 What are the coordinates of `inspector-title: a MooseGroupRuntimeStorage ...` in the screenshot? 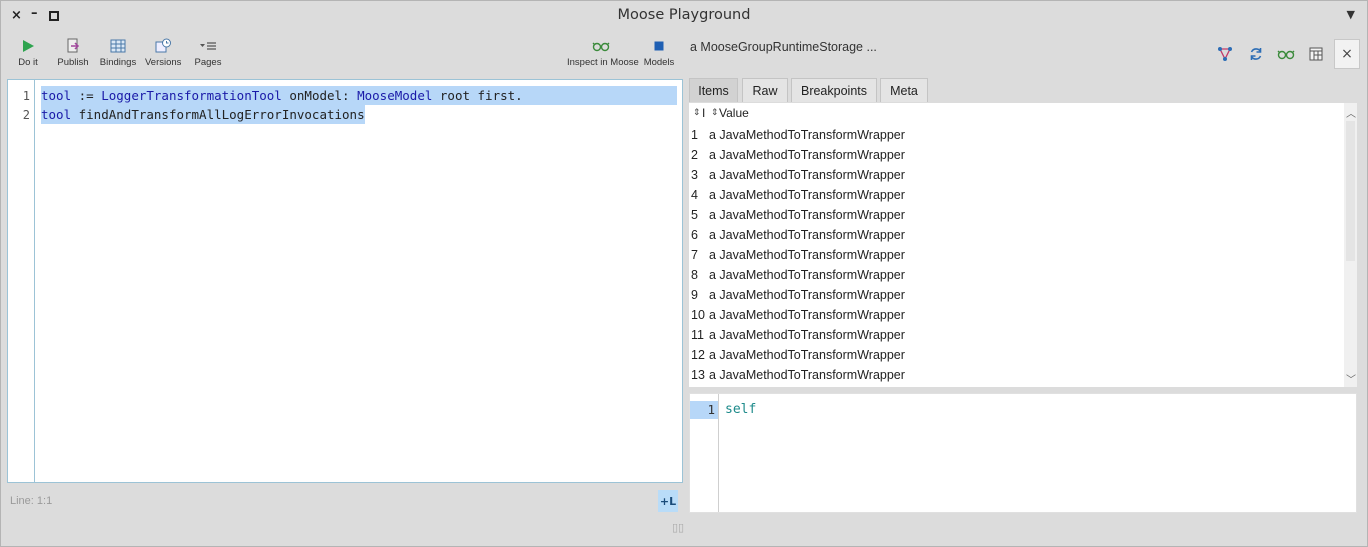 It's located at (783, 47).